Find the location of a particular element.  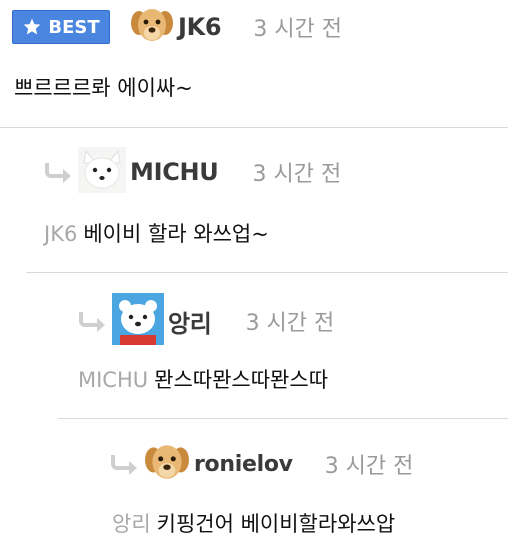

comment-text: 쁘르르르롸 에이싸~ is located at coordinates (103, 88).